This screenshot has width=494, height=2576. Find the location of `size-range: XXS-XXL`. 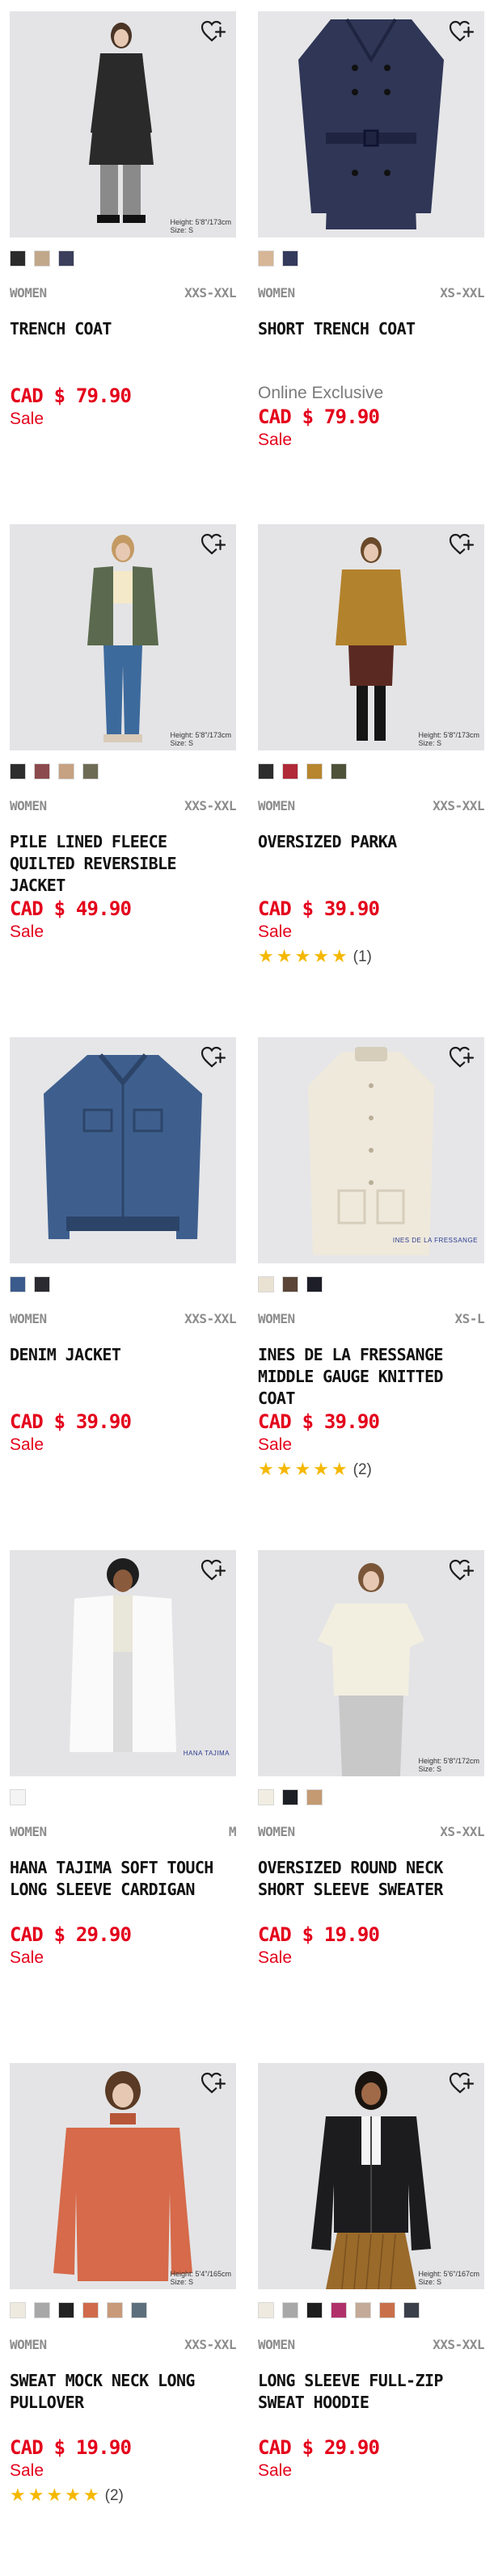

size-range: XXS-XXL is located at coordinates (458, 805).